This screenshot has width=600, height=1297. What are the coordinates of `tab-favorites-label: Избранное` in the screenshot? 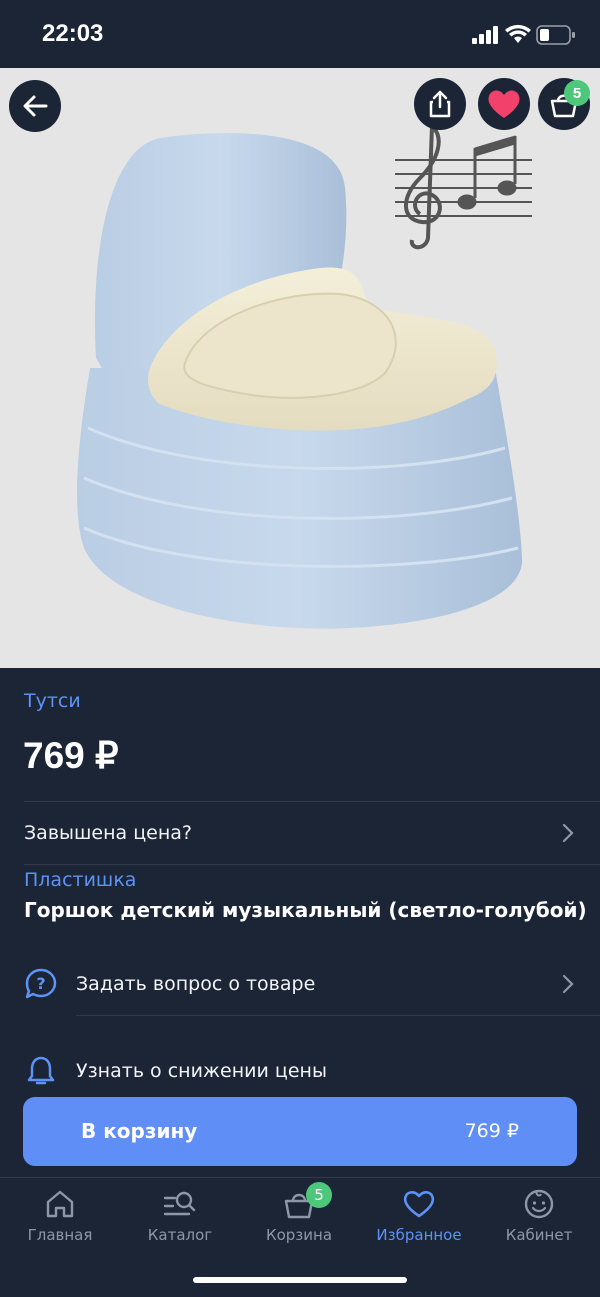 It's located at (419, 1235).